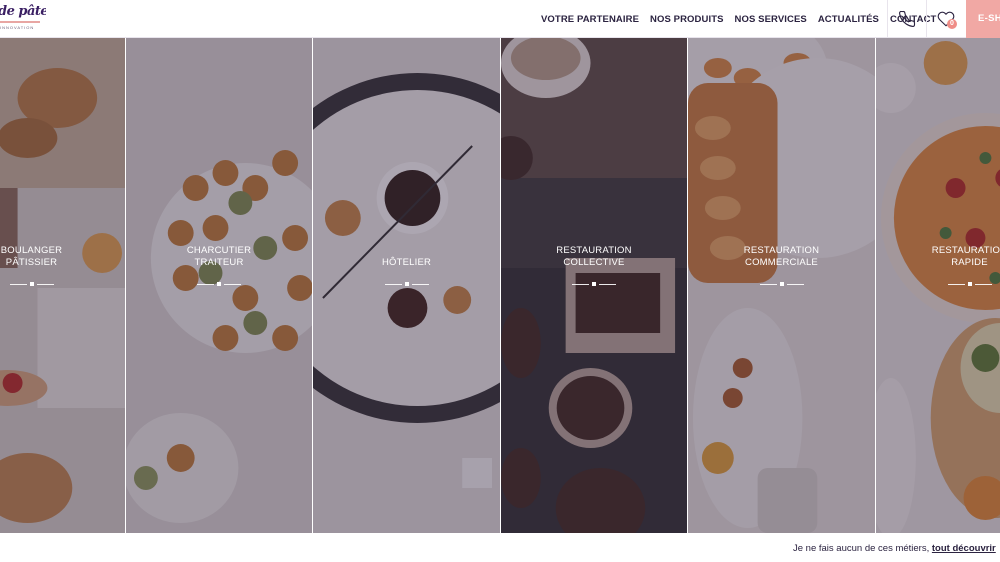 The width and height of the screenshot is (1000, 562). Describe the element at coordinates (20, 22) in the screenshot. I see `logo-underline` at that location.